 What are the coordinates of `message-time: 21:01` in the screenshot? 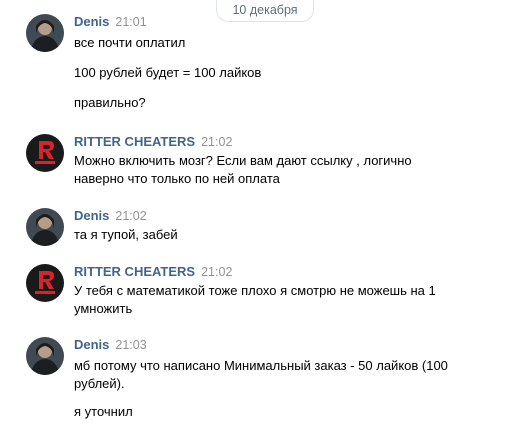 It's located at (130, 22).